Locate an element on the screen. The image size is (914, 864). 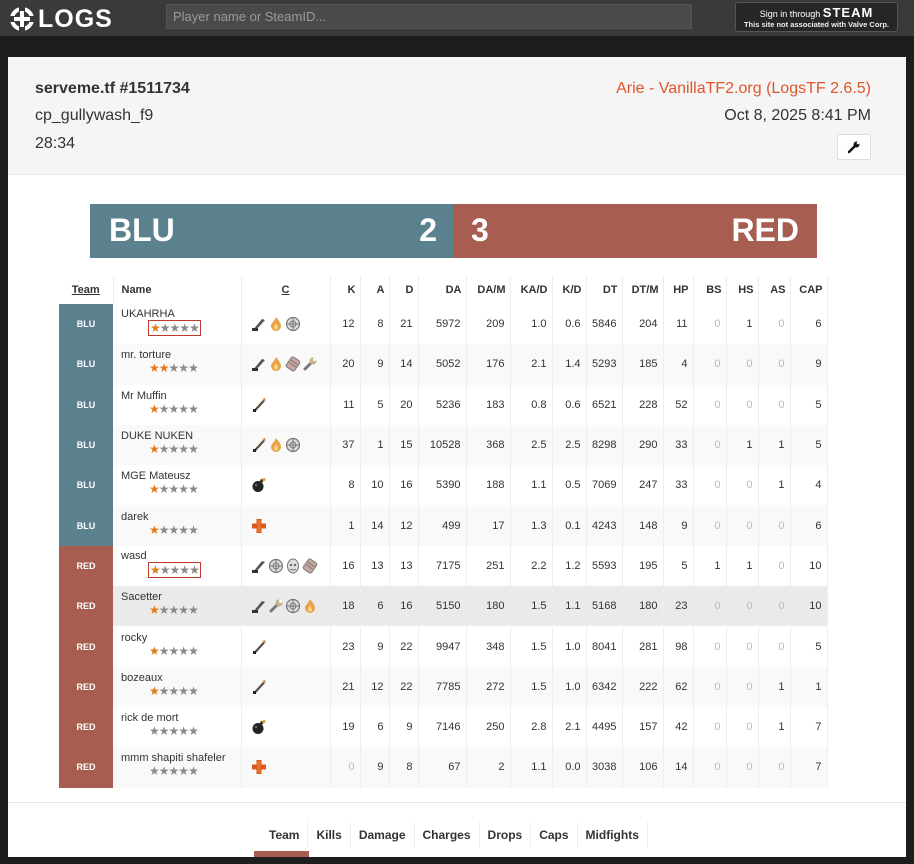
col-captures: CAP is located at coordinates (809, 290).